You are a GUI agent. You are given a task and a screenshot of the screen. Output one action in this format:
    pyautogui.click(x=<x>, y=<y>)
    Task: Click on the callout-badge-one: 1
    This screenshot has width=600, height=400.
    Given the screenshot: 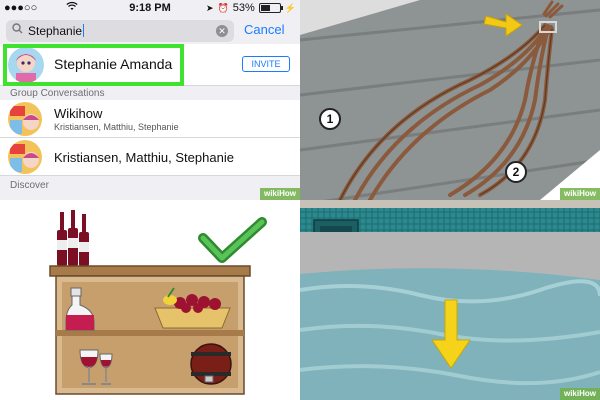 What is the action you would take?
    pyautogui.click(x=330, y=119)
    